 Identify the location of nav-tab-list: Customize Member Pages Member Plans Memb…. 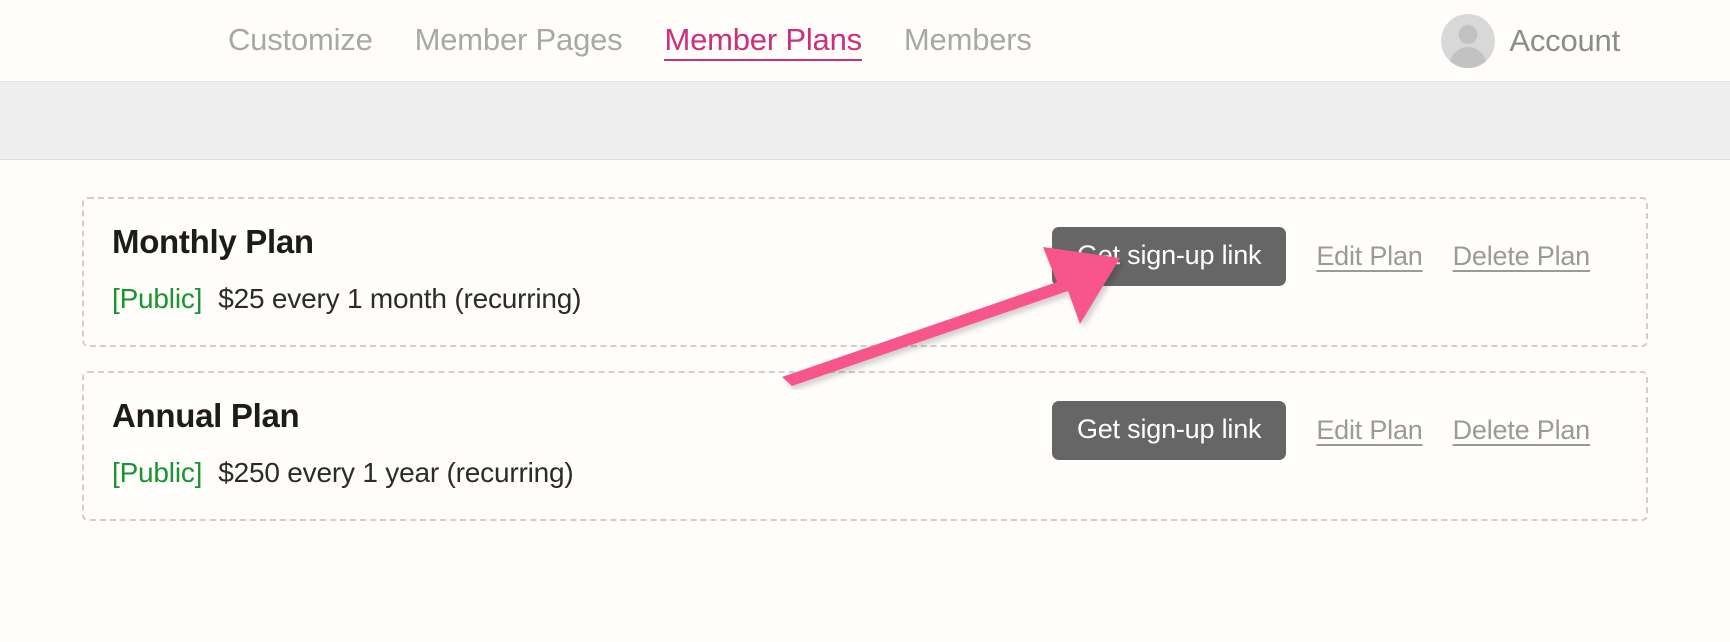
(630, 41).